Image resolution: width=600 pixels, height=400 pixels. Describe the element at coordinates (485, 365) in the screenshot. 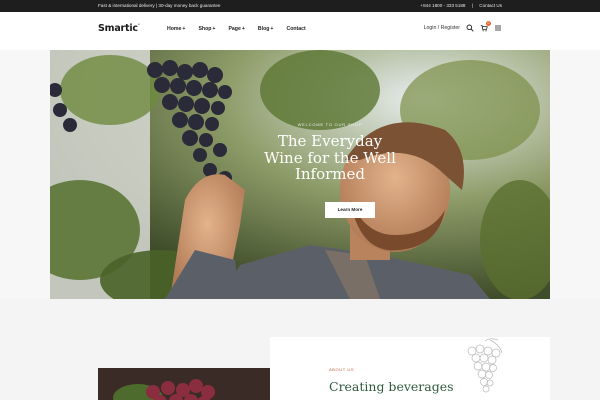

I see `grape-outline-icon` at that location.